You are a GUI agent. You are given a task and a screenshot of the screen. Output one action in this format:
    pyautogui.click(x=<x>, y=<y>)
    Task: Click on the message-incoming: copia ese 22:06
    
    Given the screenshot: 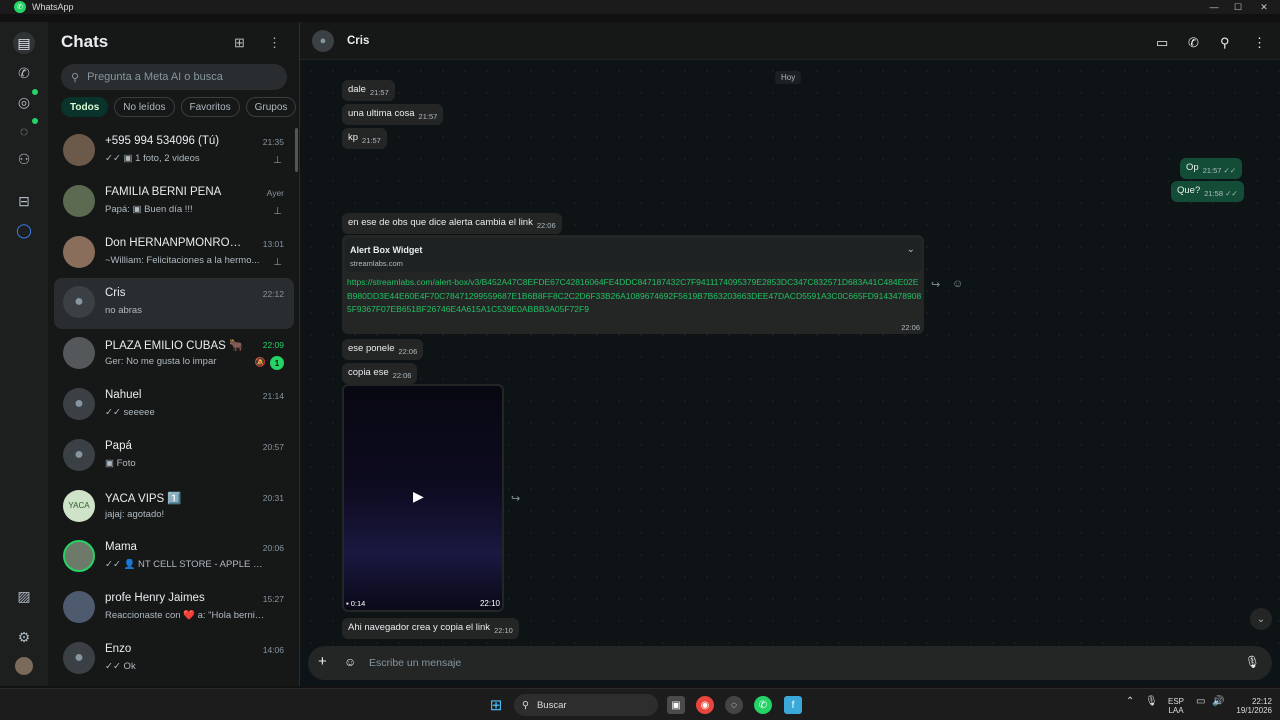 What is the action you would take?
    pyautogui.click(x=380, y=373)
    